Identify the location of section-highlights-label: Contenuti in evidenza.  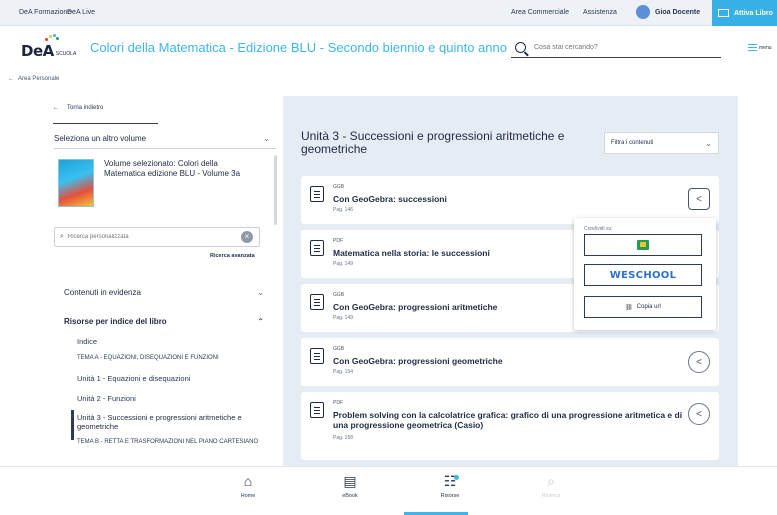
(102, 292).